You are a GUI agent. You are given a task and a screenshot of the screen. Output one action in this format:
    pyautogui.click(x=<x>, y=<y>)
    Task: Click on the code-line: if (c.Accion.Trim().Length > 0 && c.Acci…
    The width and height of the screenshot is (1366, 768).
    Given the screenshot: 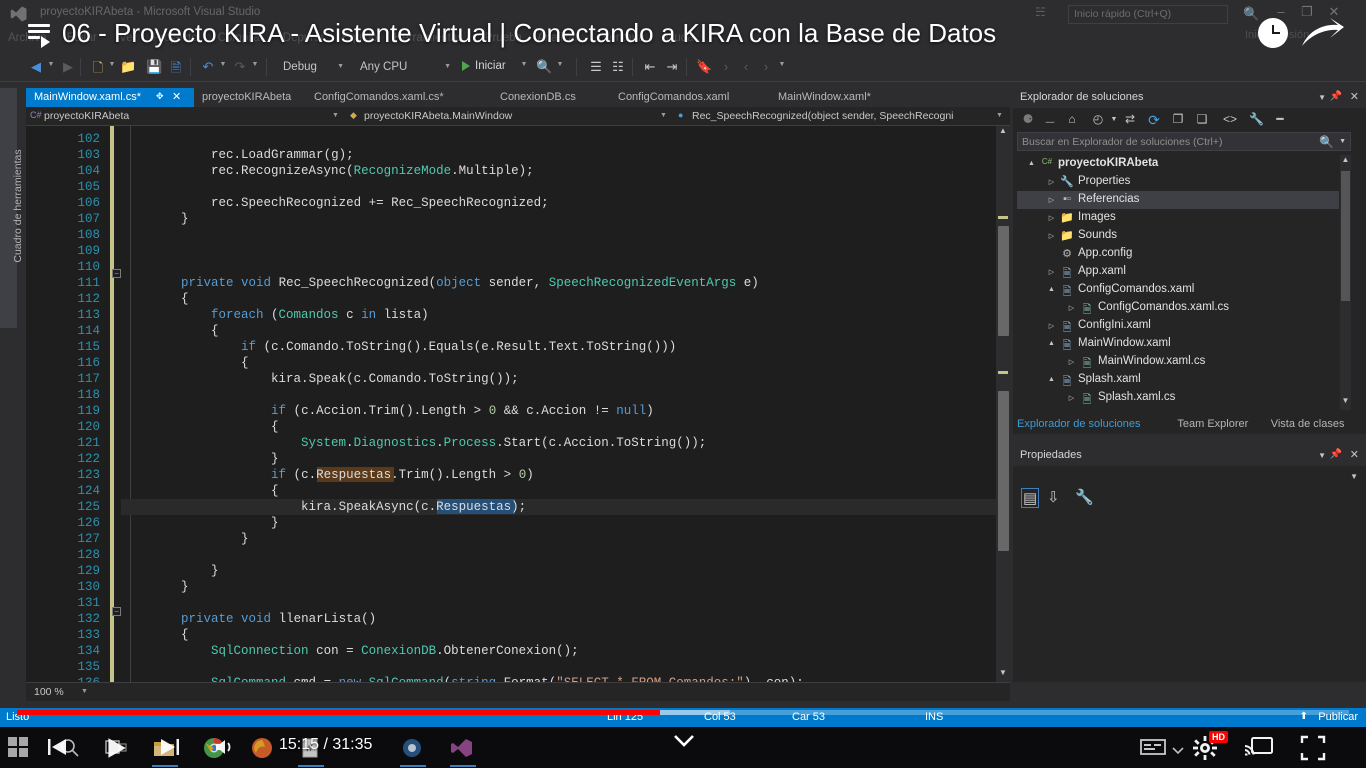 What is the action you would take?
    pyautogui.click(x=387, y=411)
    